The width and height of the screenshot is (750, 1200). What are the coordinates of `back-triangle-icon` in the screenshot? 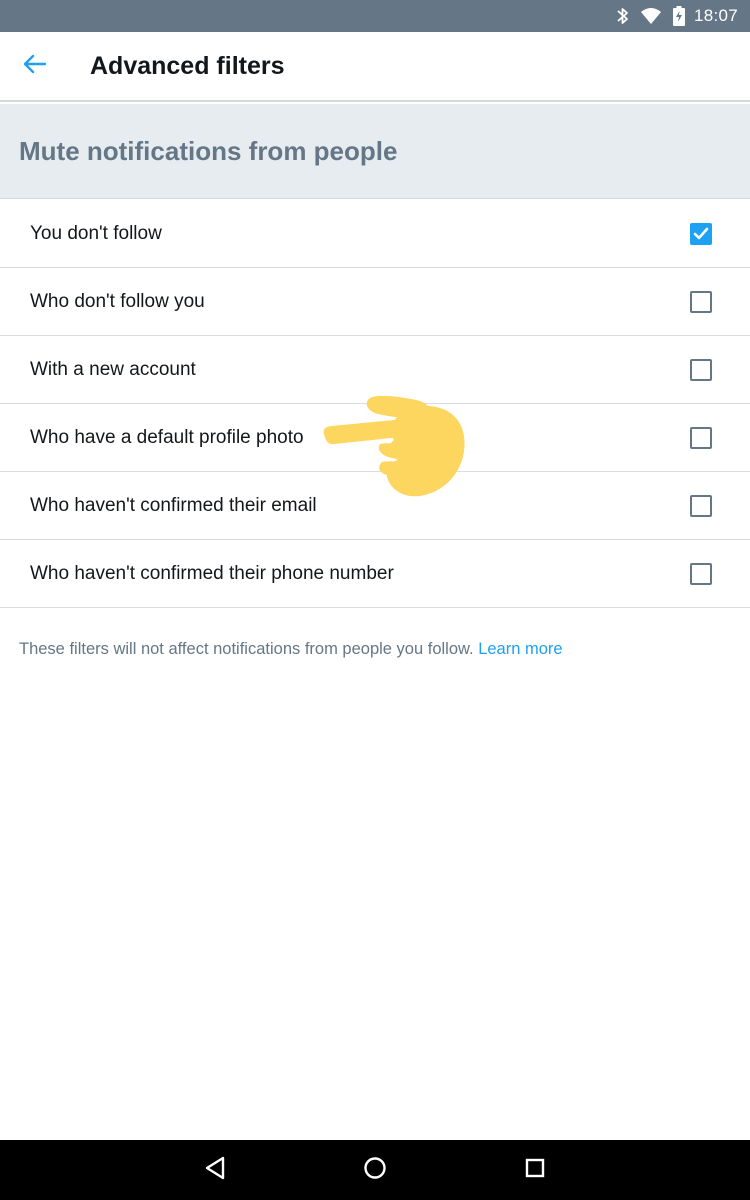 It's located at (215, 1170).